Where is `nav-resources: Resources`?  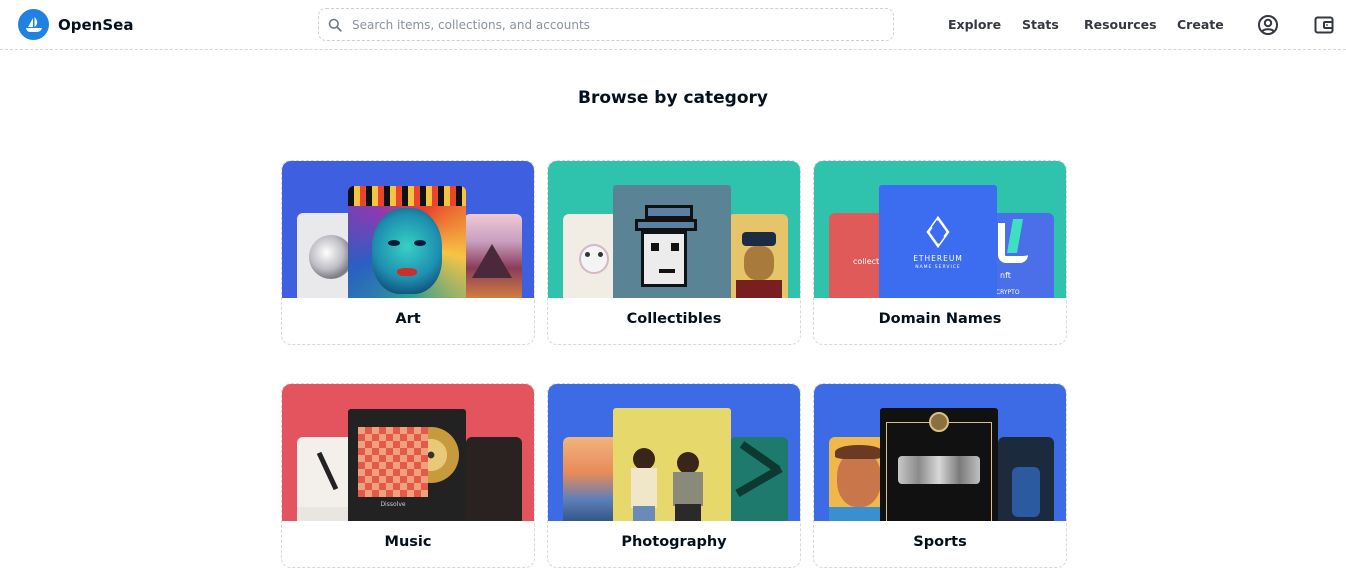 nav-resources: Resources is located at coordinates (1120, 24).